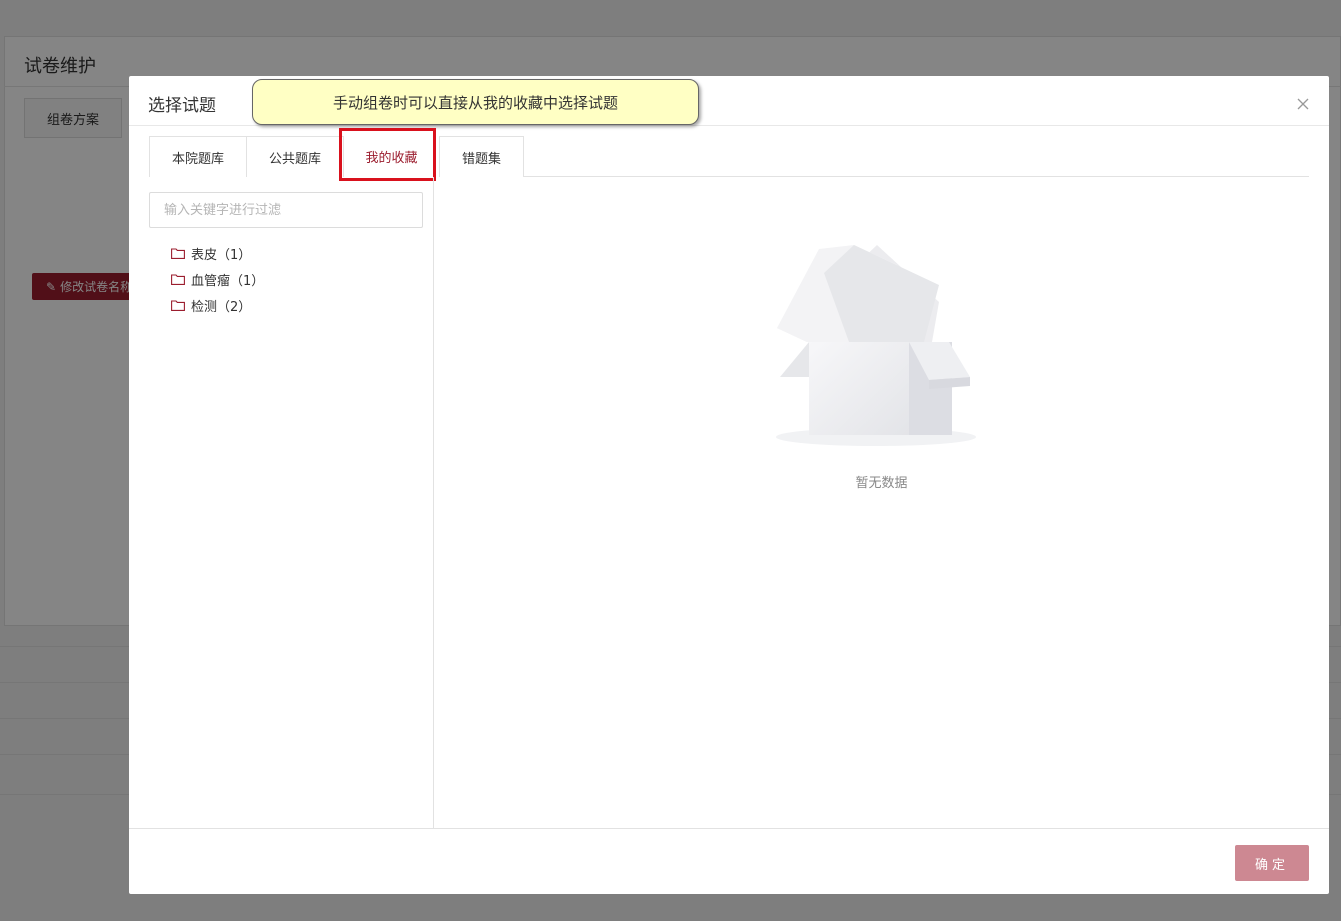  I want to click on close-icon, so click(1303, 104).